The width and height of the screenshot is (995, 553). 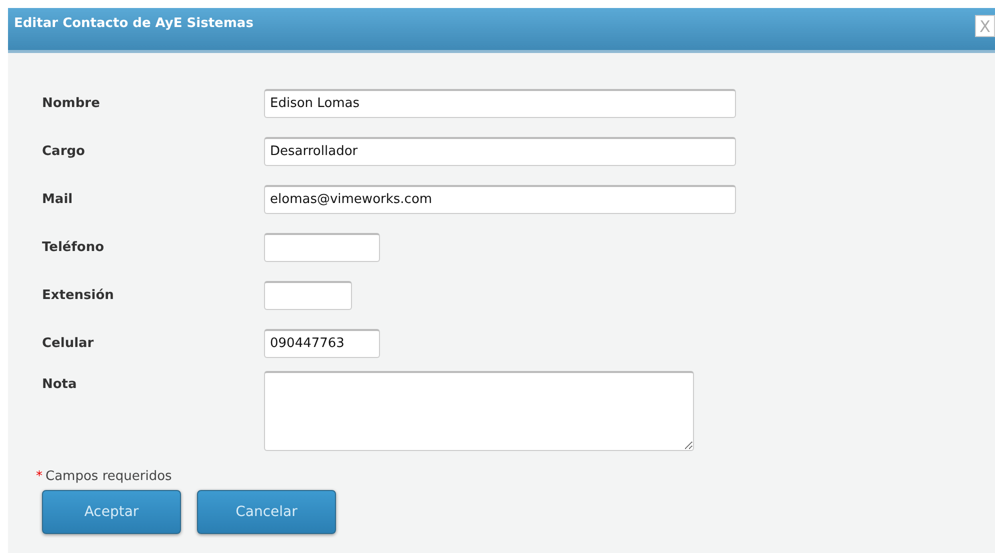 I want to click on text-field: elomas@vimeworks.com, so click(x=500, y=199).